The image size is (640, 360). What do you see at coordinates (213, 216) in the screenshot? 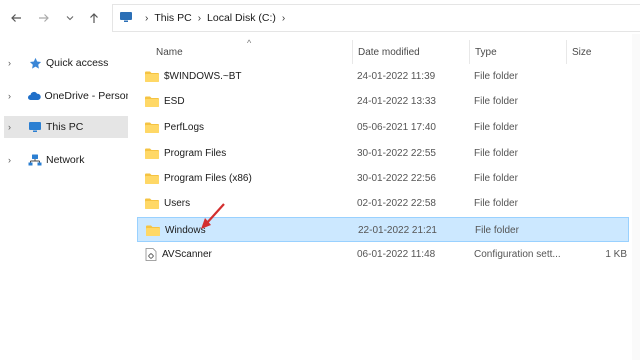
I see `annotation-arrow-icon` at bounding box center [213, 216].